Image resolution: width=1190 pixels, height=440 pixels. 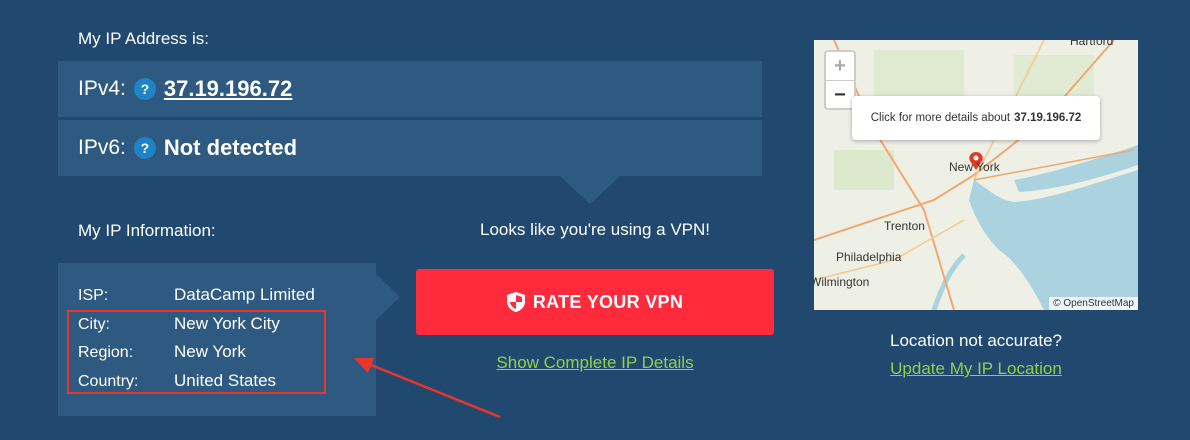 I want to click on info-value: DataCamp Limited, so click(x=244, y=294).